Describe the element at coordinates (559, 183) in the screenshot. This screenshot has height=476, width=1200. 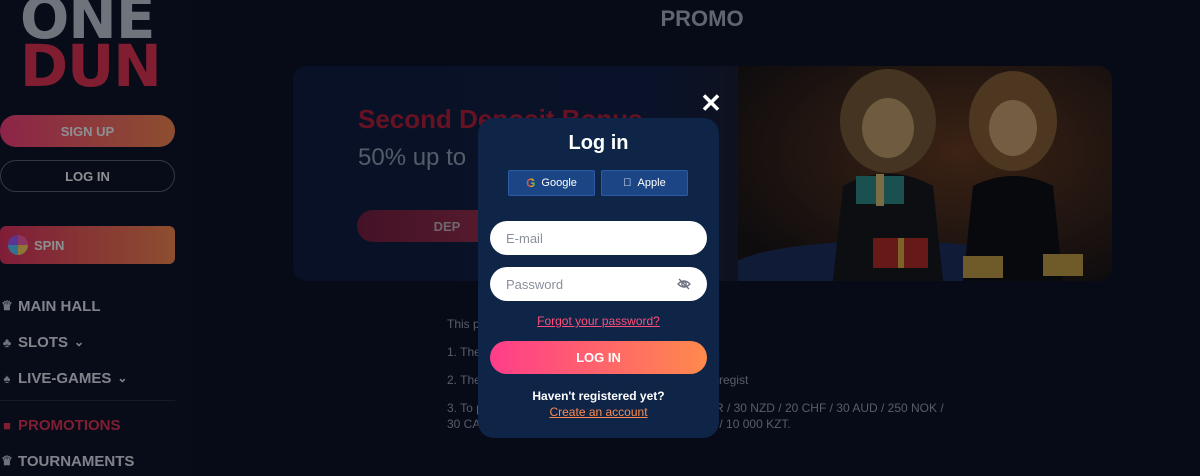
I see `google-label: Google` at that location.